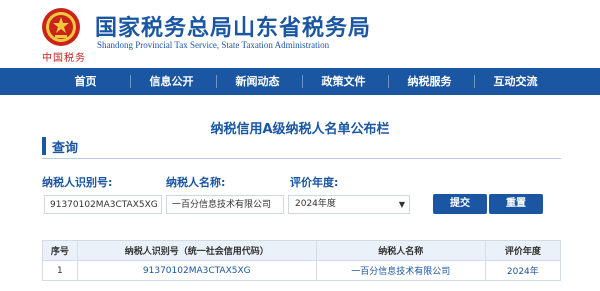 This screenshot has width=600, height=291. Describe the element at coordinates (60, 250) in the screenshot. I see `column-header-index: 序号` at that location.